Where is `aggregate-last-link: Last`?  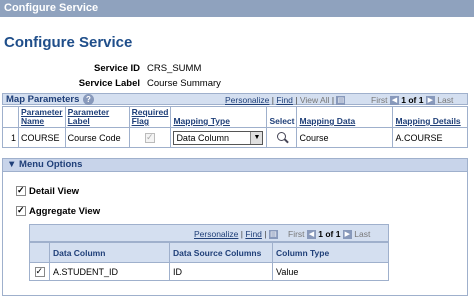 aggregate-last-link: Last is located at coordinates (362, 234).